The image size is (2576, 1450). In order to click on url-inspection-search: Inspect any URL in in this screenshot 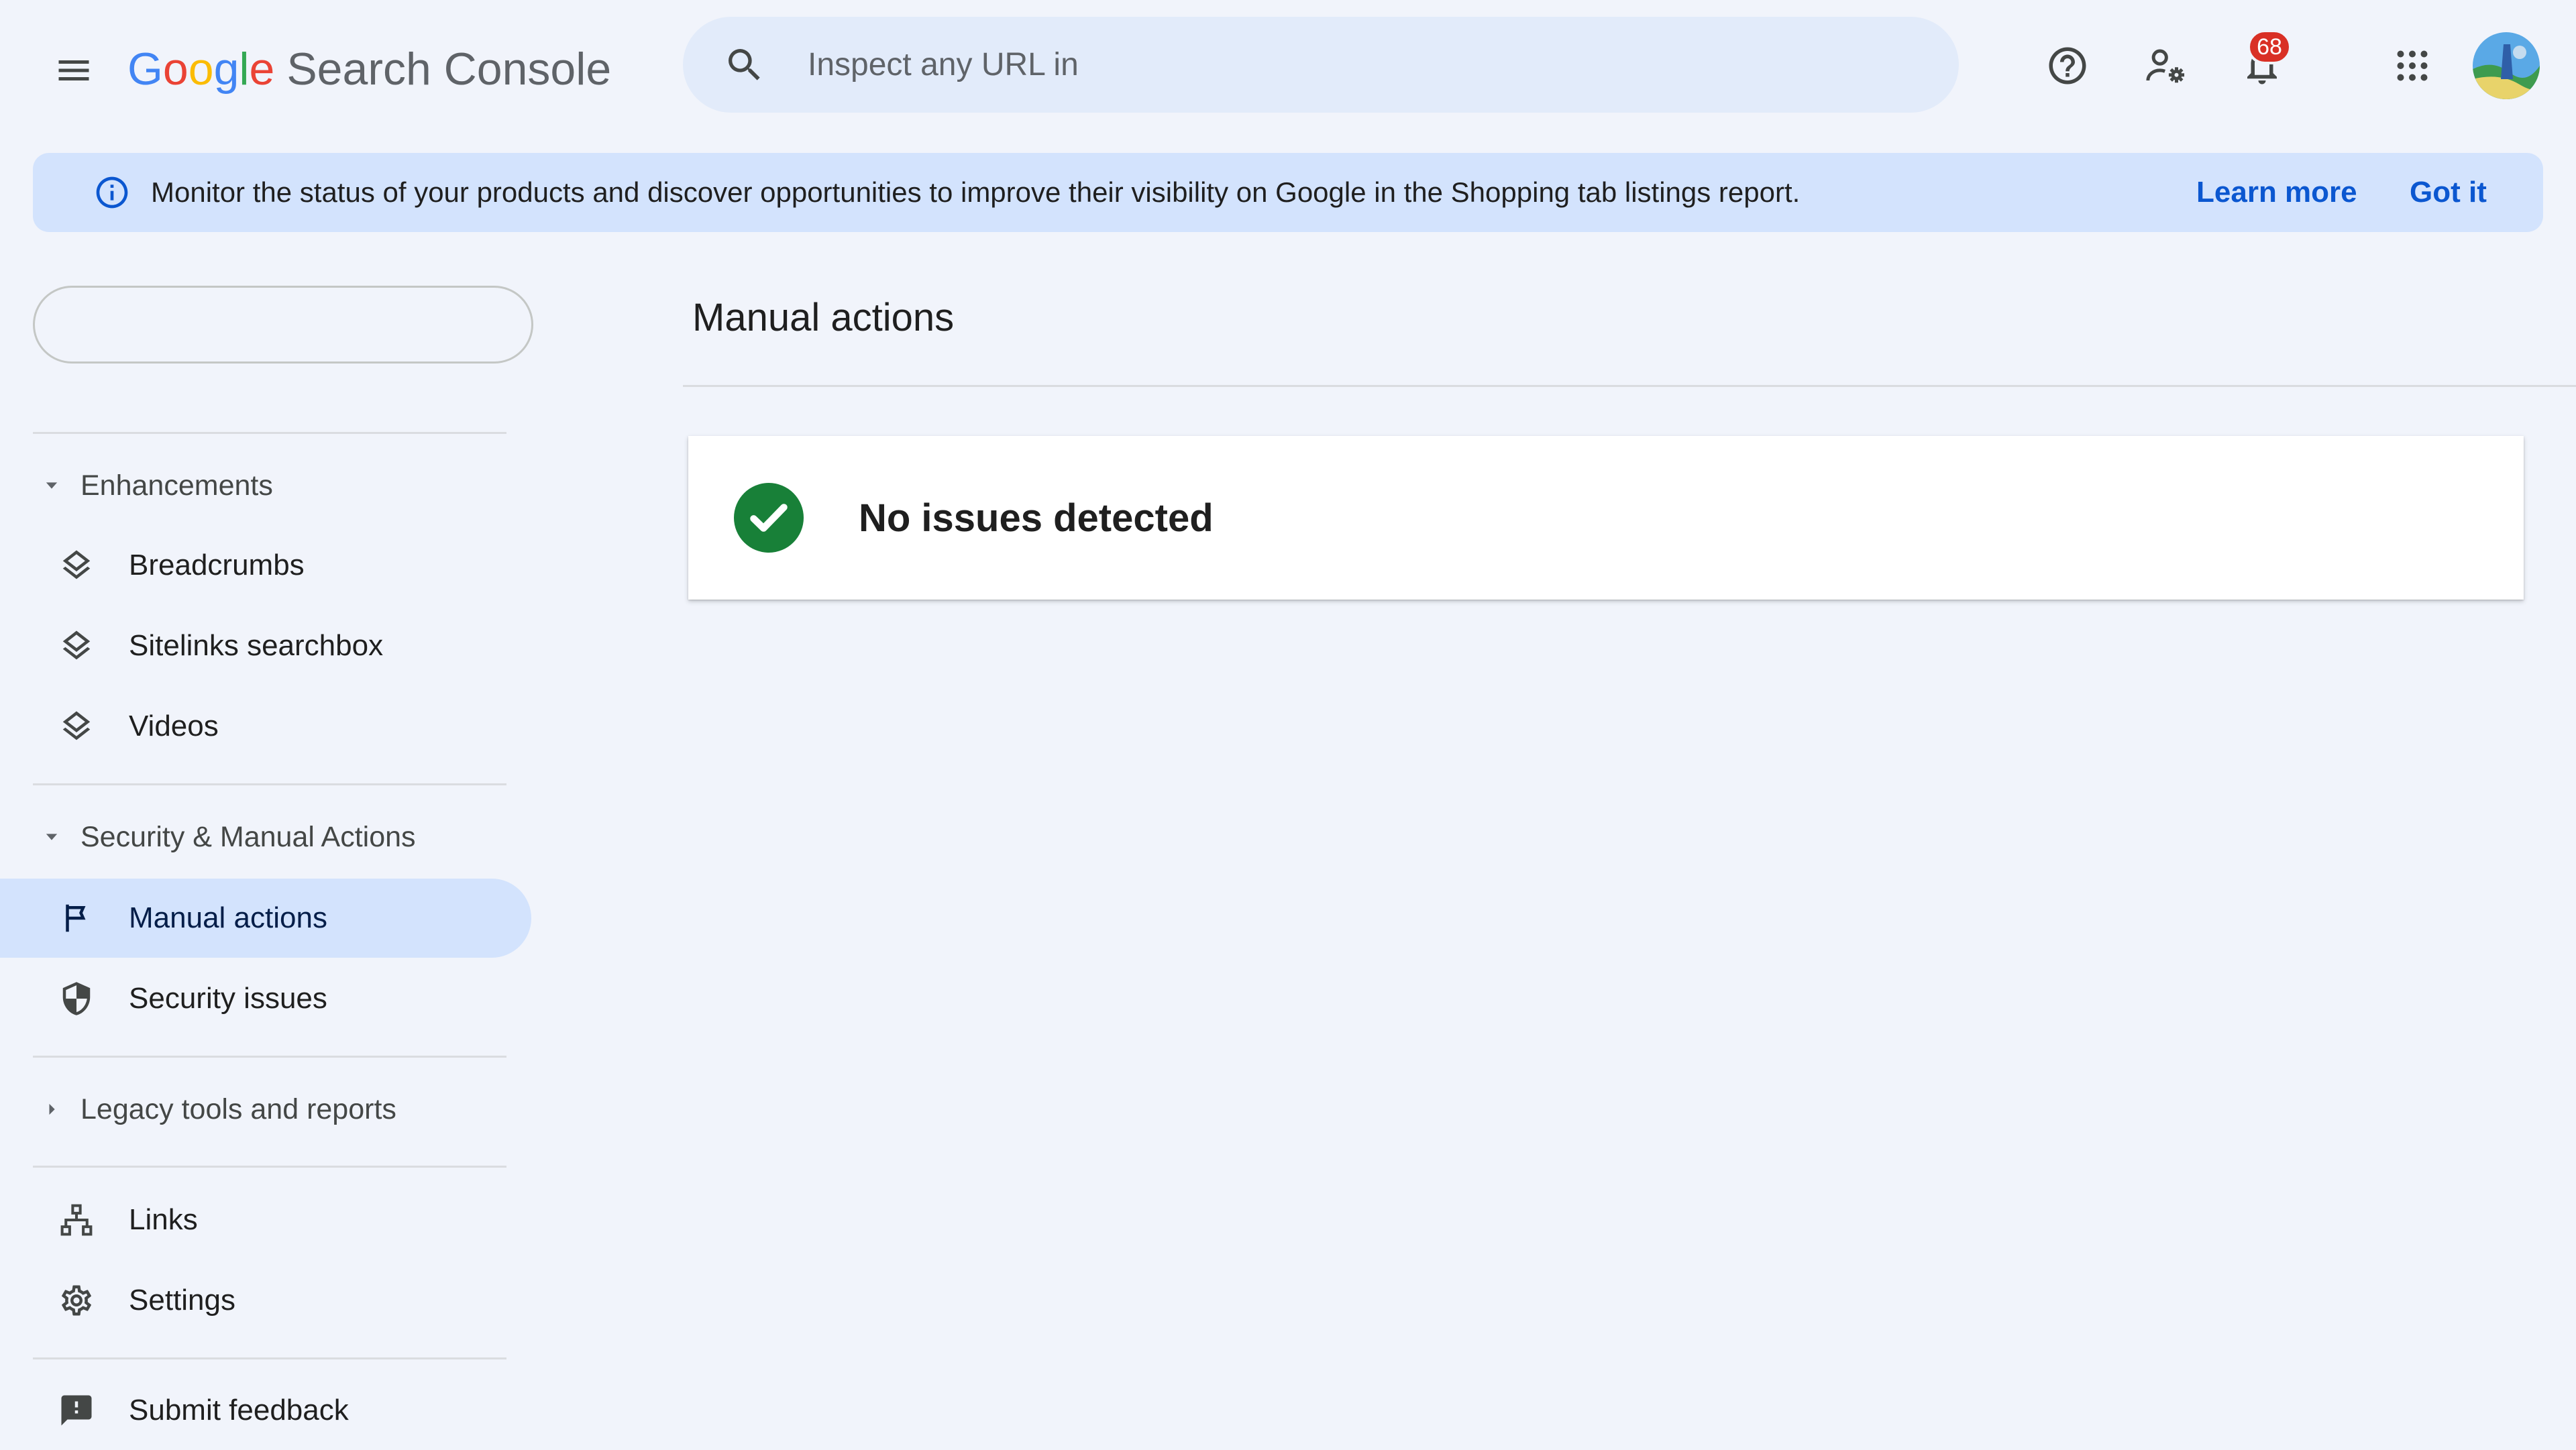, I will do `click(1321, 65)`.